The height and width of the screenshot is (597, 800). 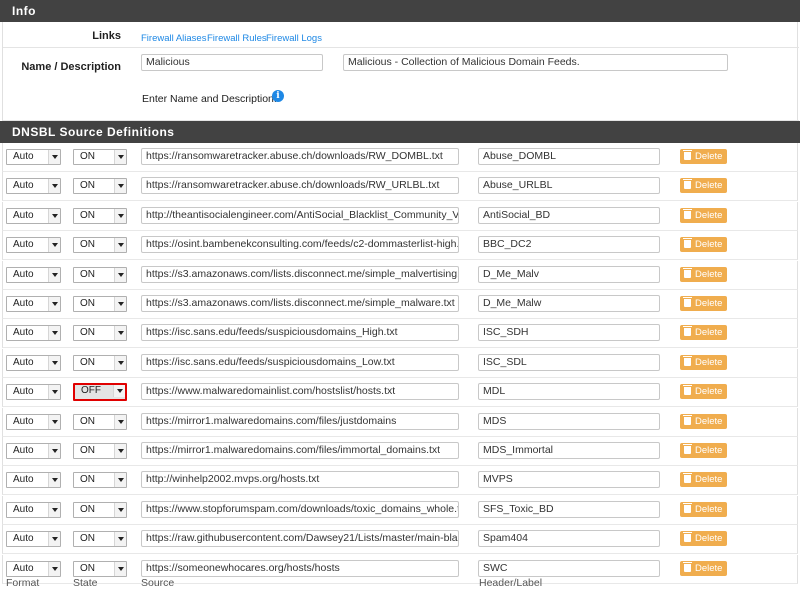 What do you see at coordinates (300, 568) in the screenshot?
I see `source-url-input: https://someonewhocares.org/hosts/hosts` at bounding box center [300, 568].